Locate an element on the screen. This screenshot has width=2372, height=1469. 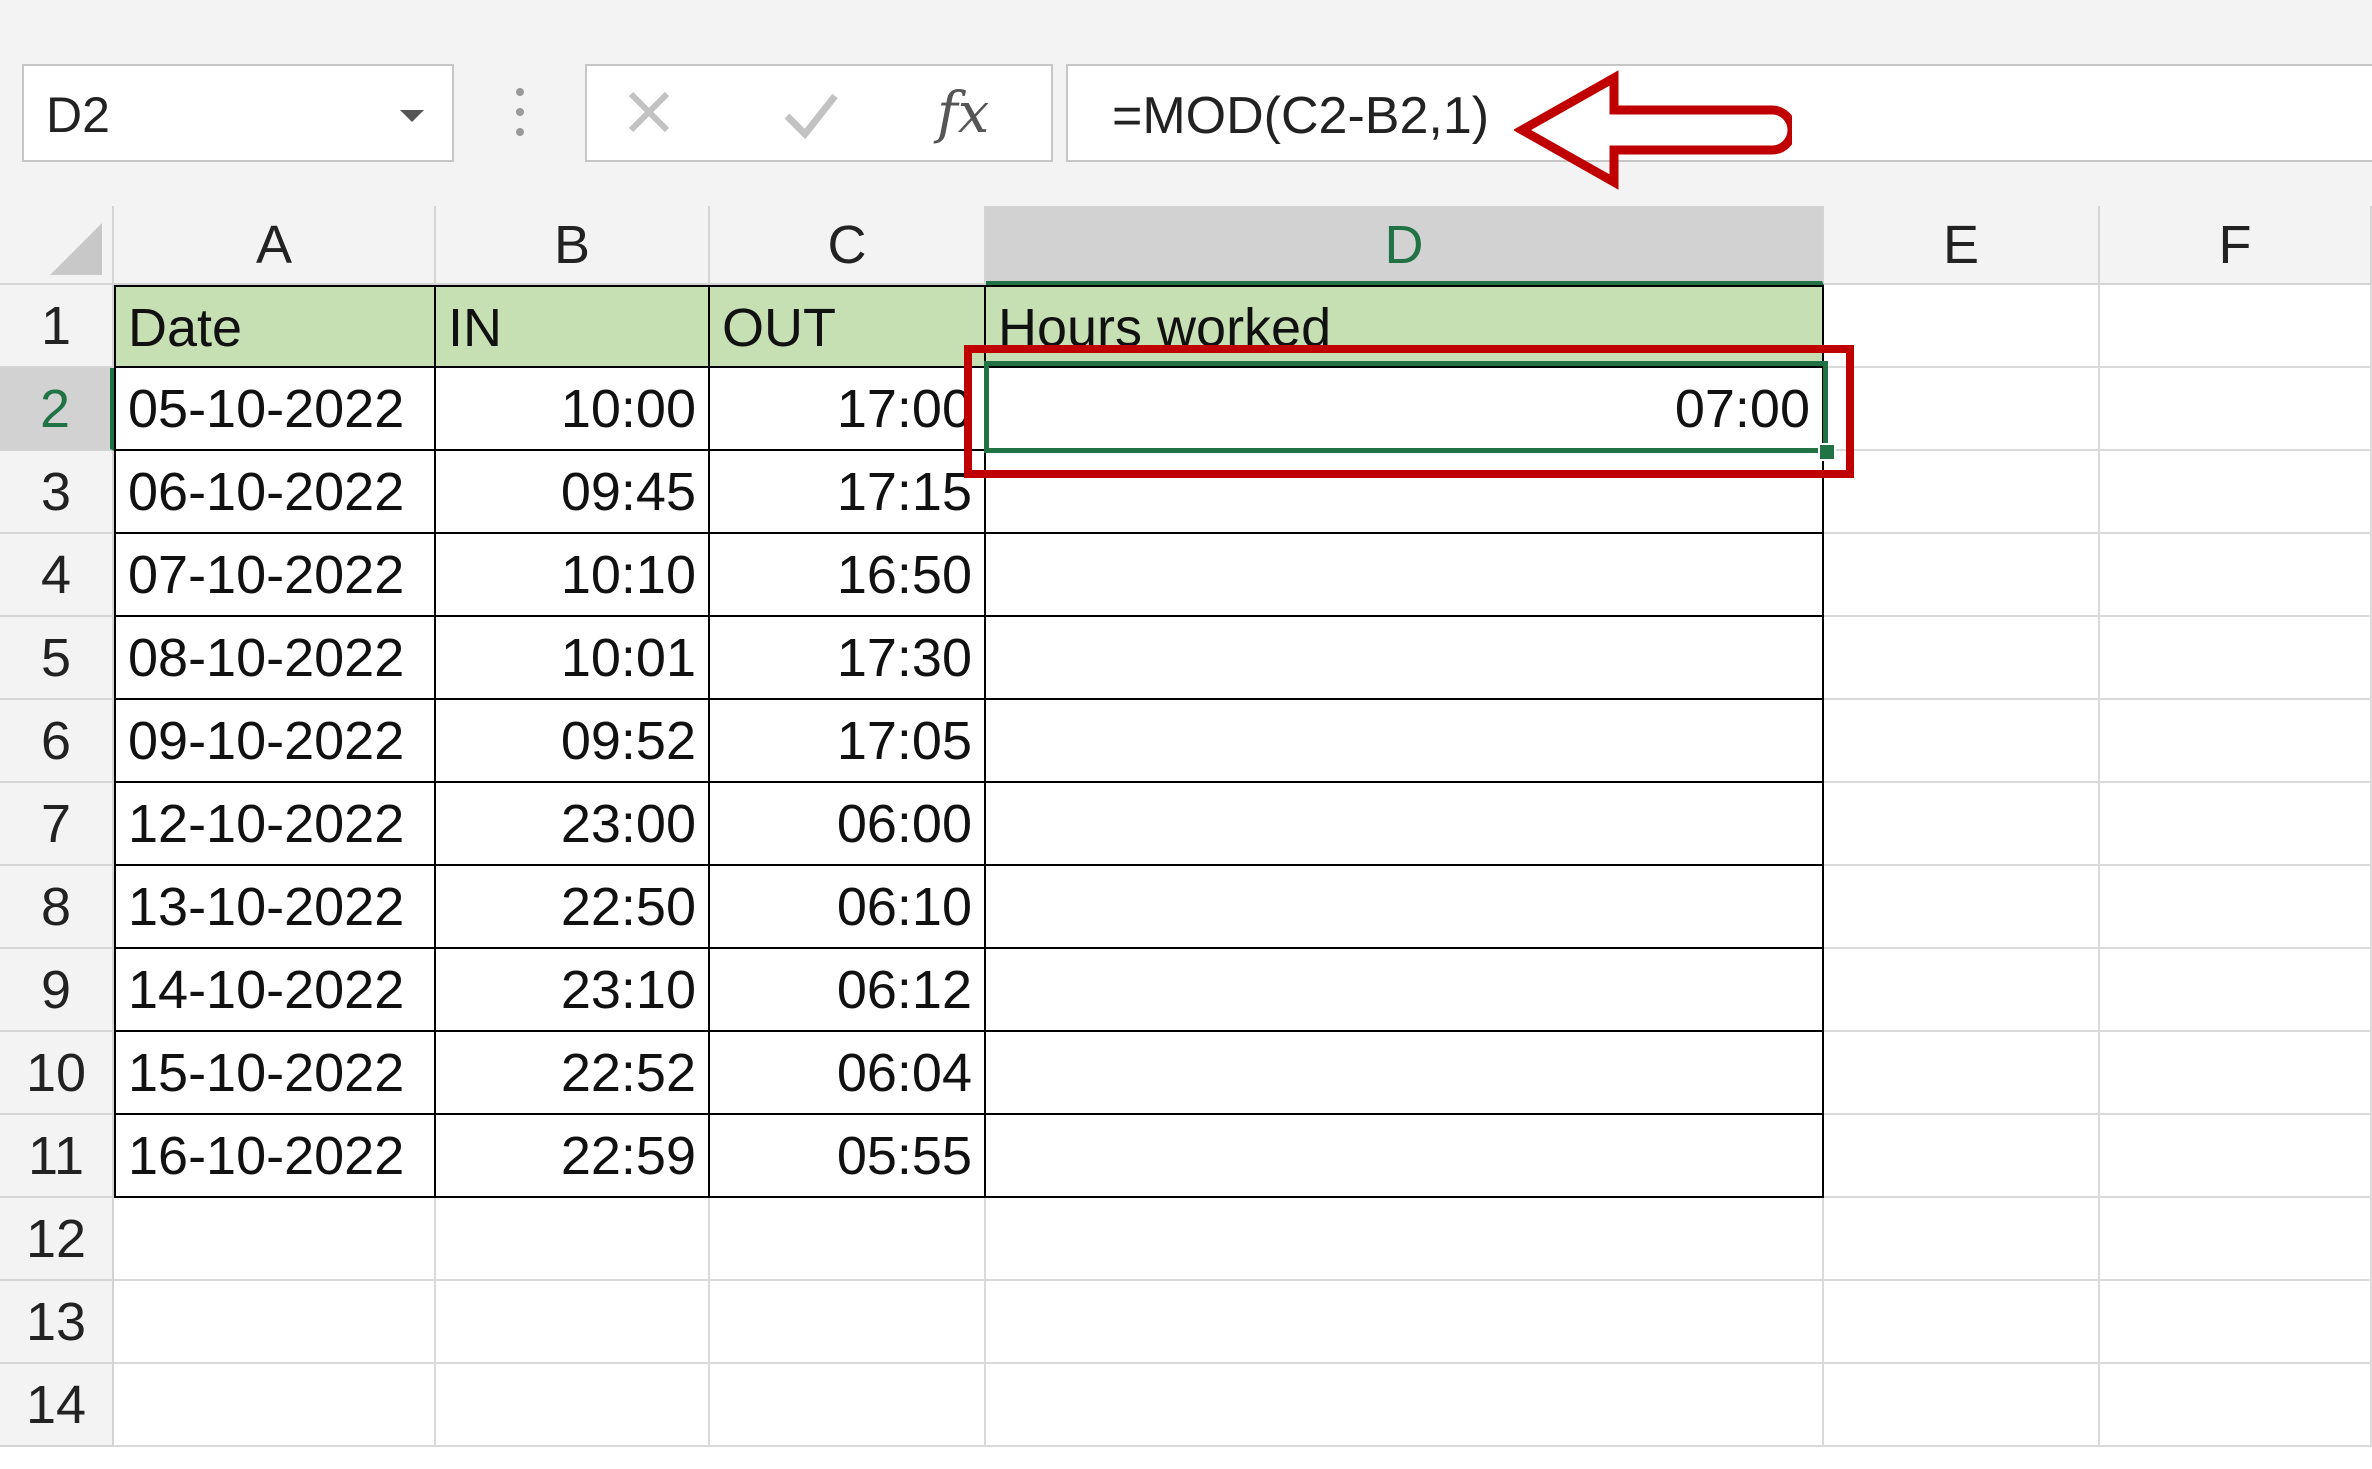
cell-d12 is located at coordinates (1405, 1239).